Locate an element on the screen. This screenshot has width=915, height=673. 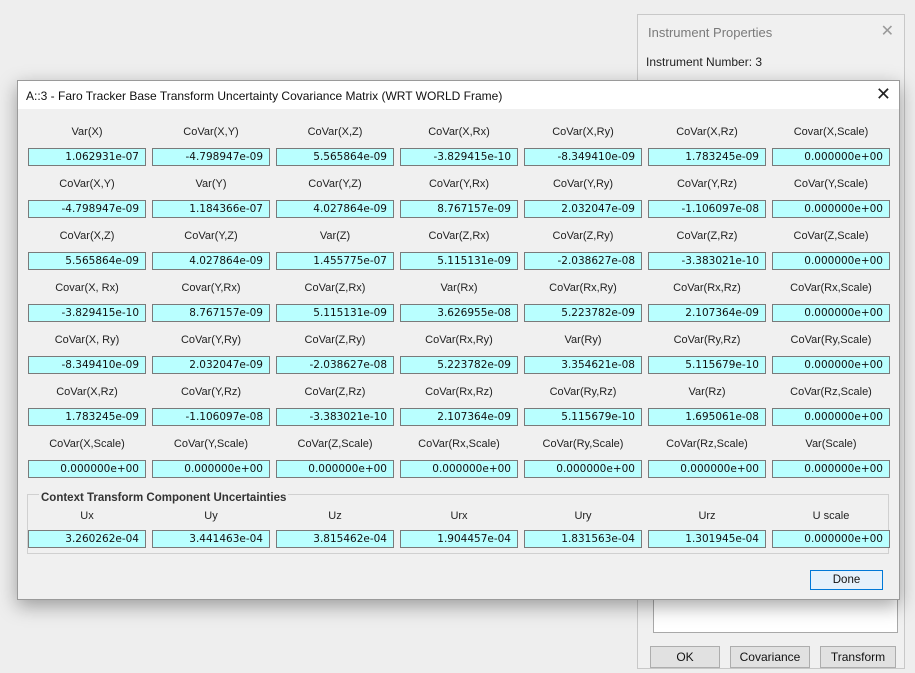
context-cell-value: 1.301945e-04 is located at coordinates (707, 539).